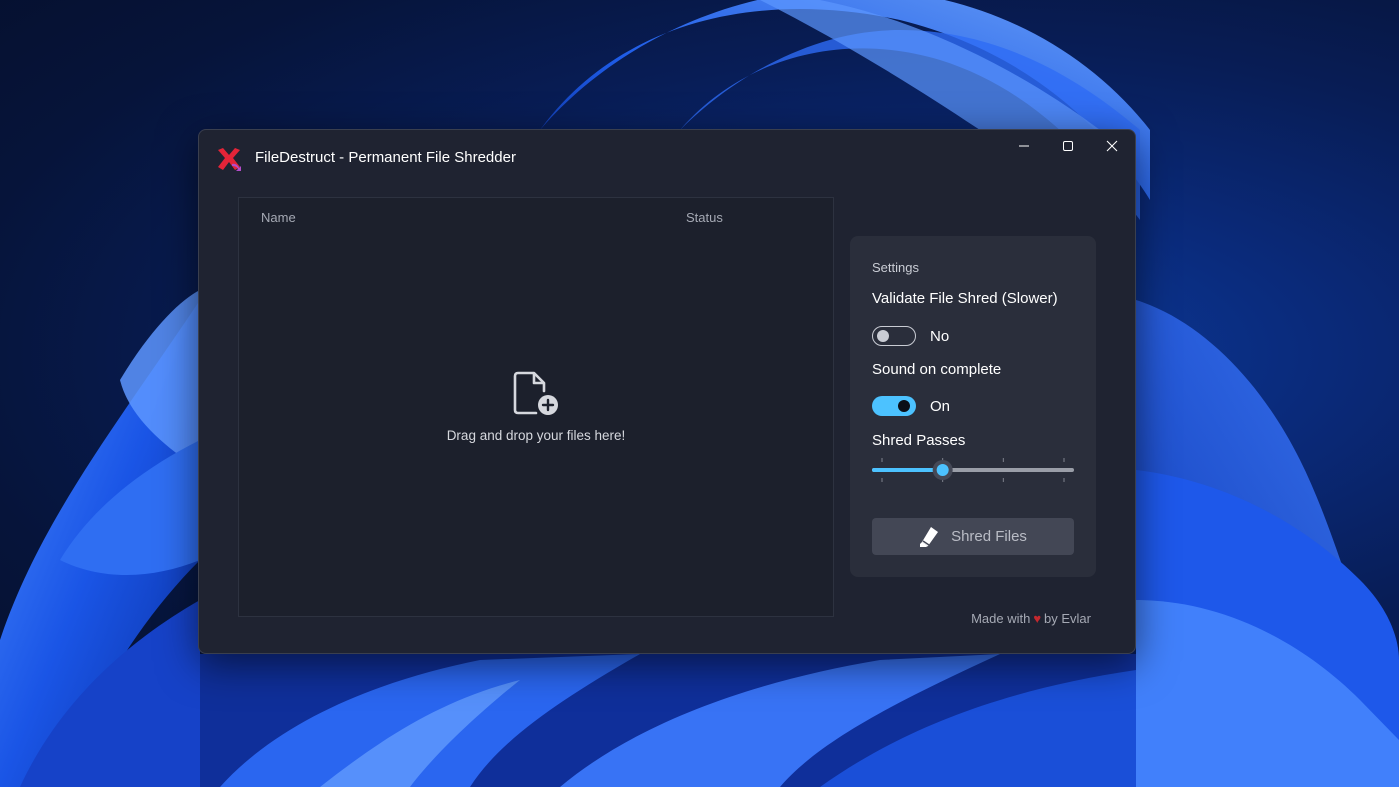 The width and height of the screenshot is (1399, 787). Describe the element at coordinates (535, 393) in the screenshot. I see `file-add-icon` at that location.